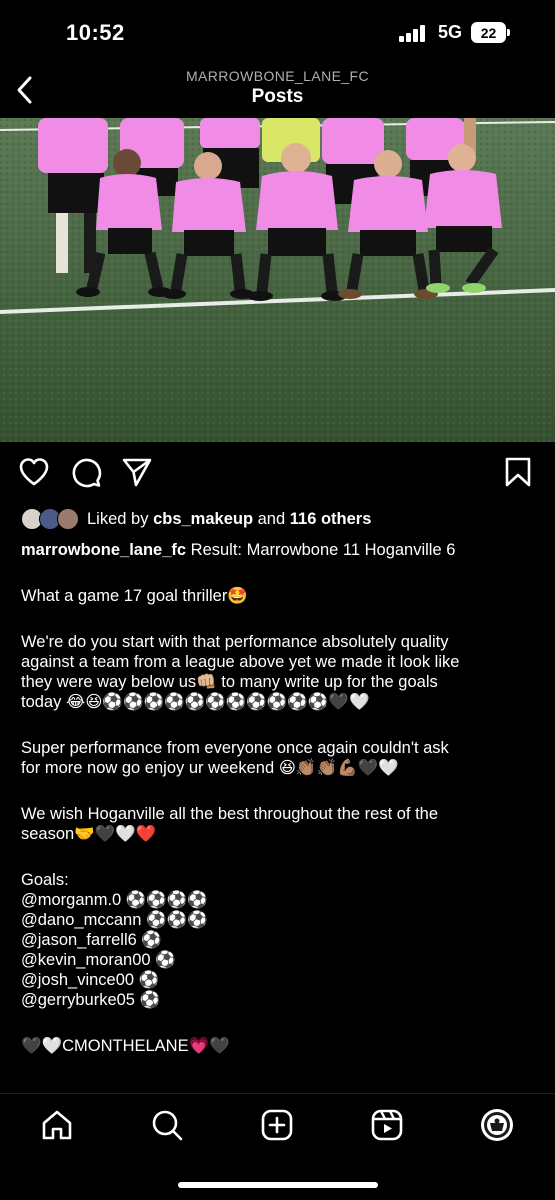 Image resolution: width=555 pixels, height=1200 pixels. I want to click on battery-icon: 22, so click(490, 32).